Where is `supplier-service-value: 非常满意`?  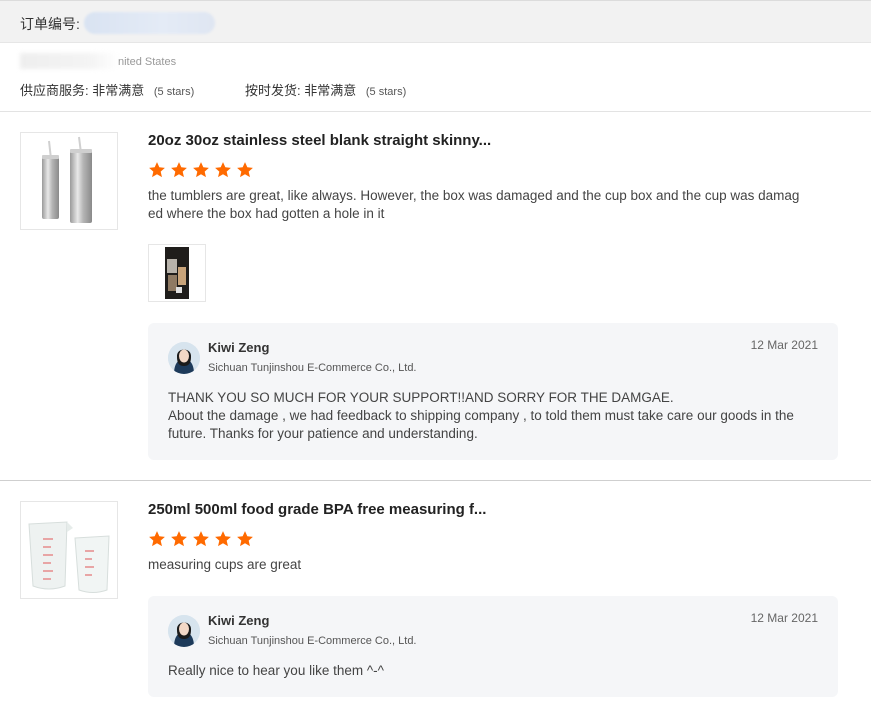 supplier-service-value: 非常满意 is located at coordinates (118, 90).